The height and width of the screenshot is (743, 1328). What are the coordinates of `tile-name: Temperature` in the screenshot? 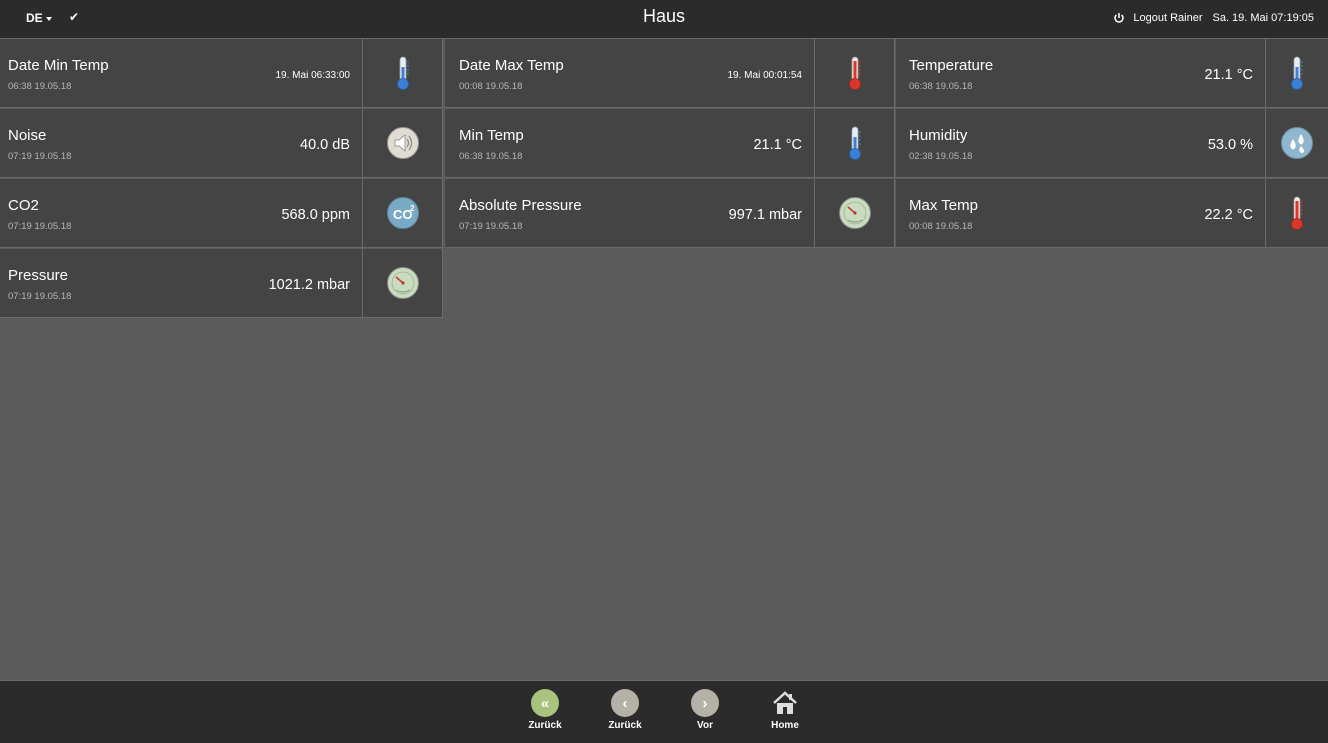 It's located at (951, 65).